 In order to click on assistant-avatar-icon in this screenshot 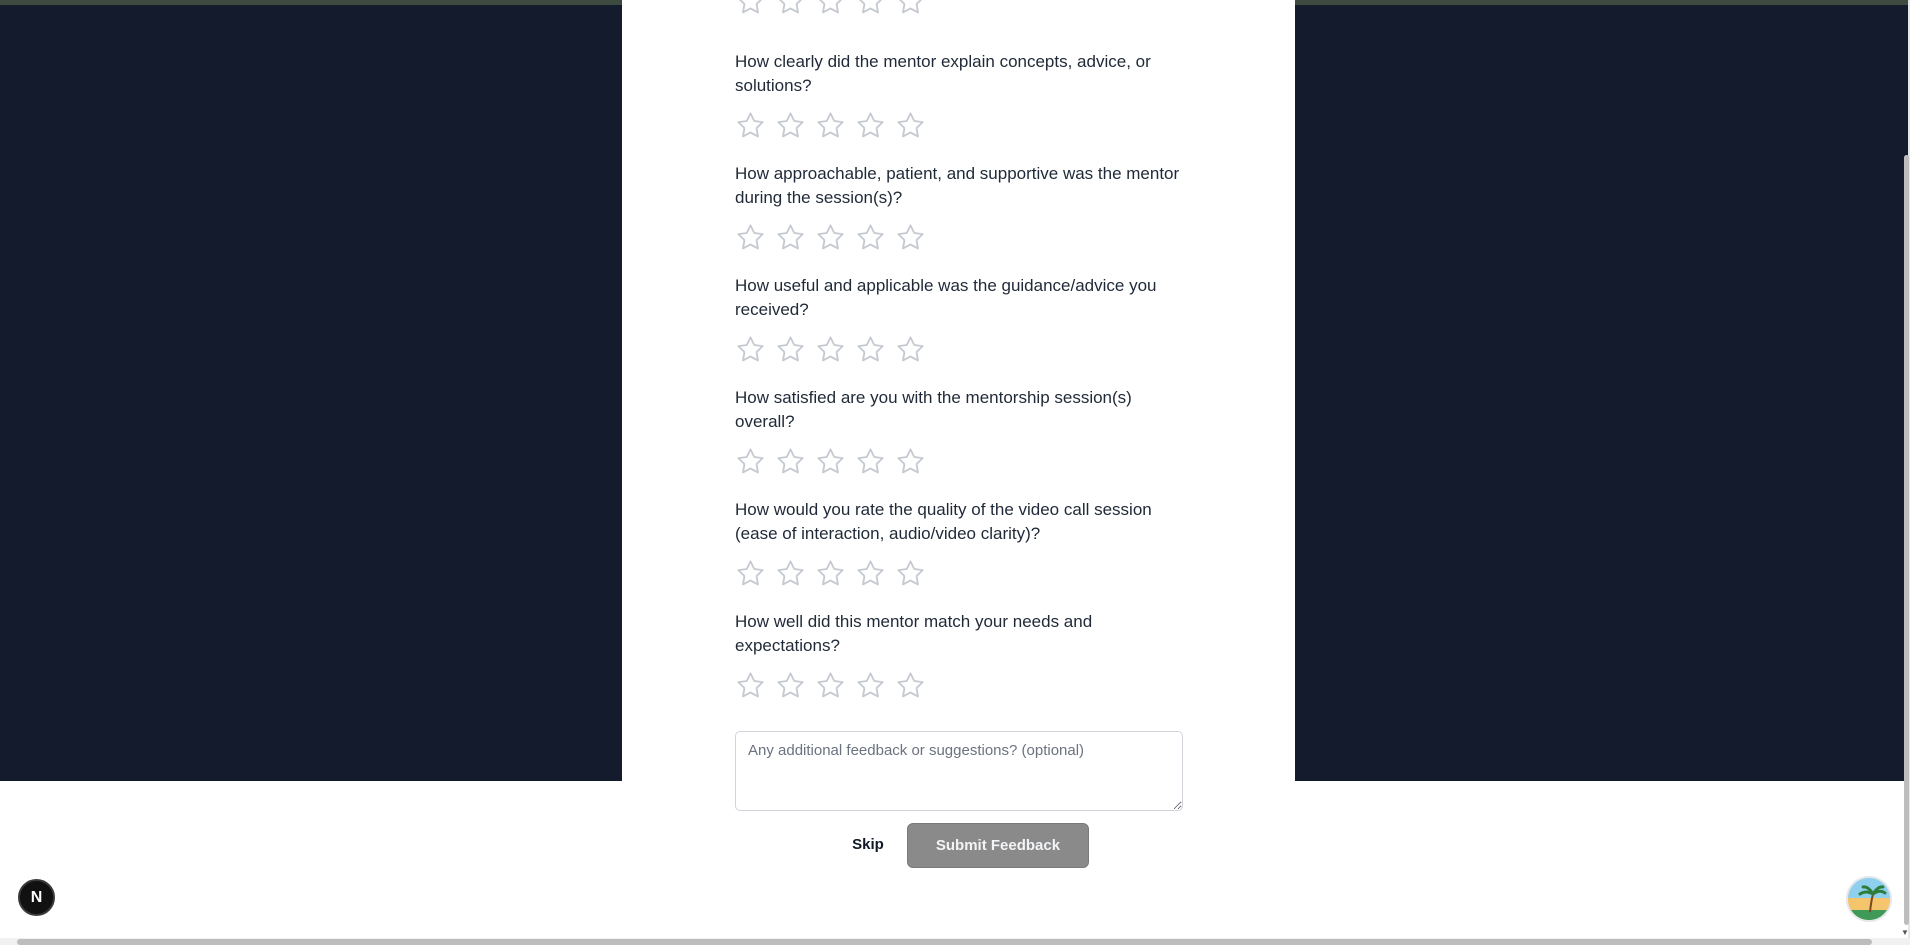, I will do `click(1869, 899)`.